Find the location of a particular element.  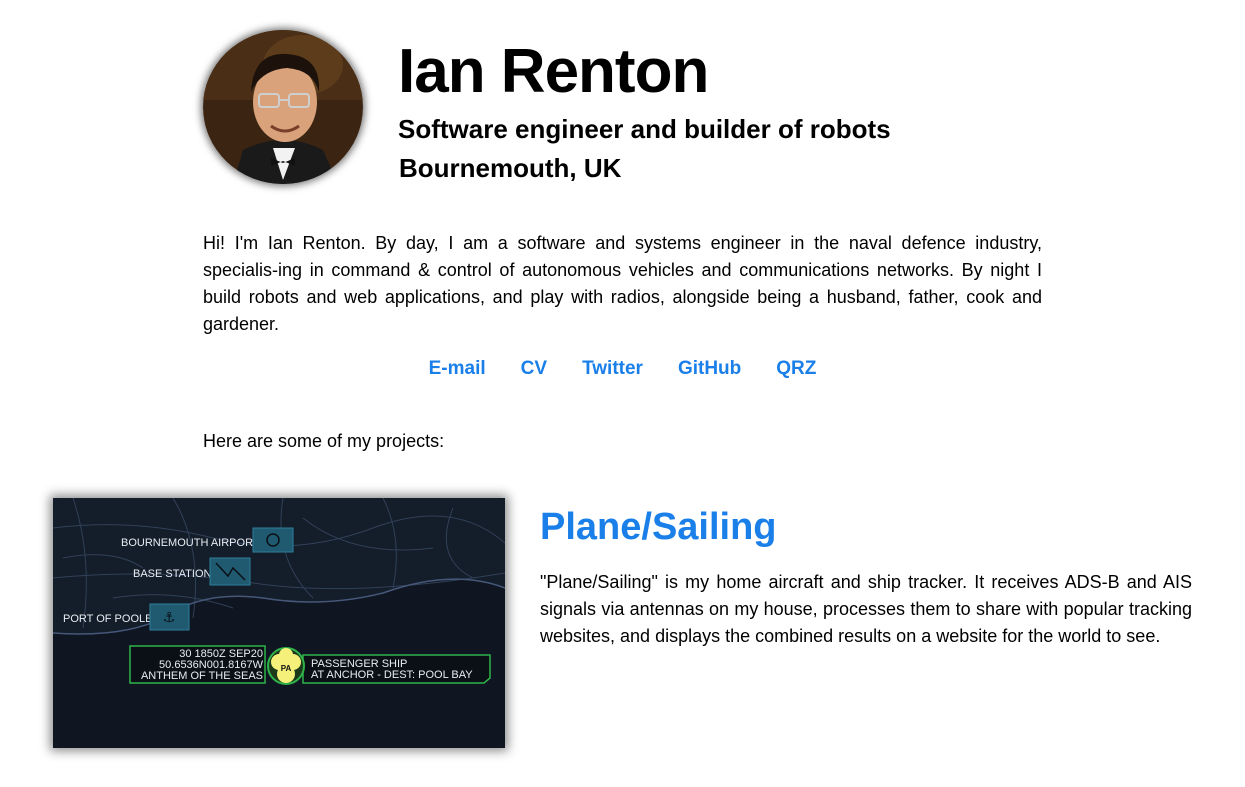

project-title-link: Plane/Sailing is located at coordinates (658, 527).